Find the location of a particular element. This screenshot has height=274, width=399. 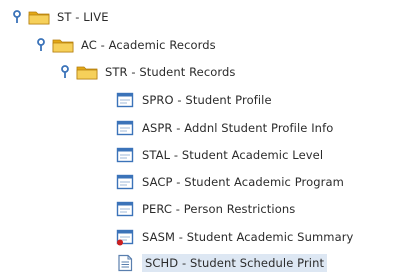

tree-leaf-stal: STAL - Student Academic Level is located at coordinates (219, 155).